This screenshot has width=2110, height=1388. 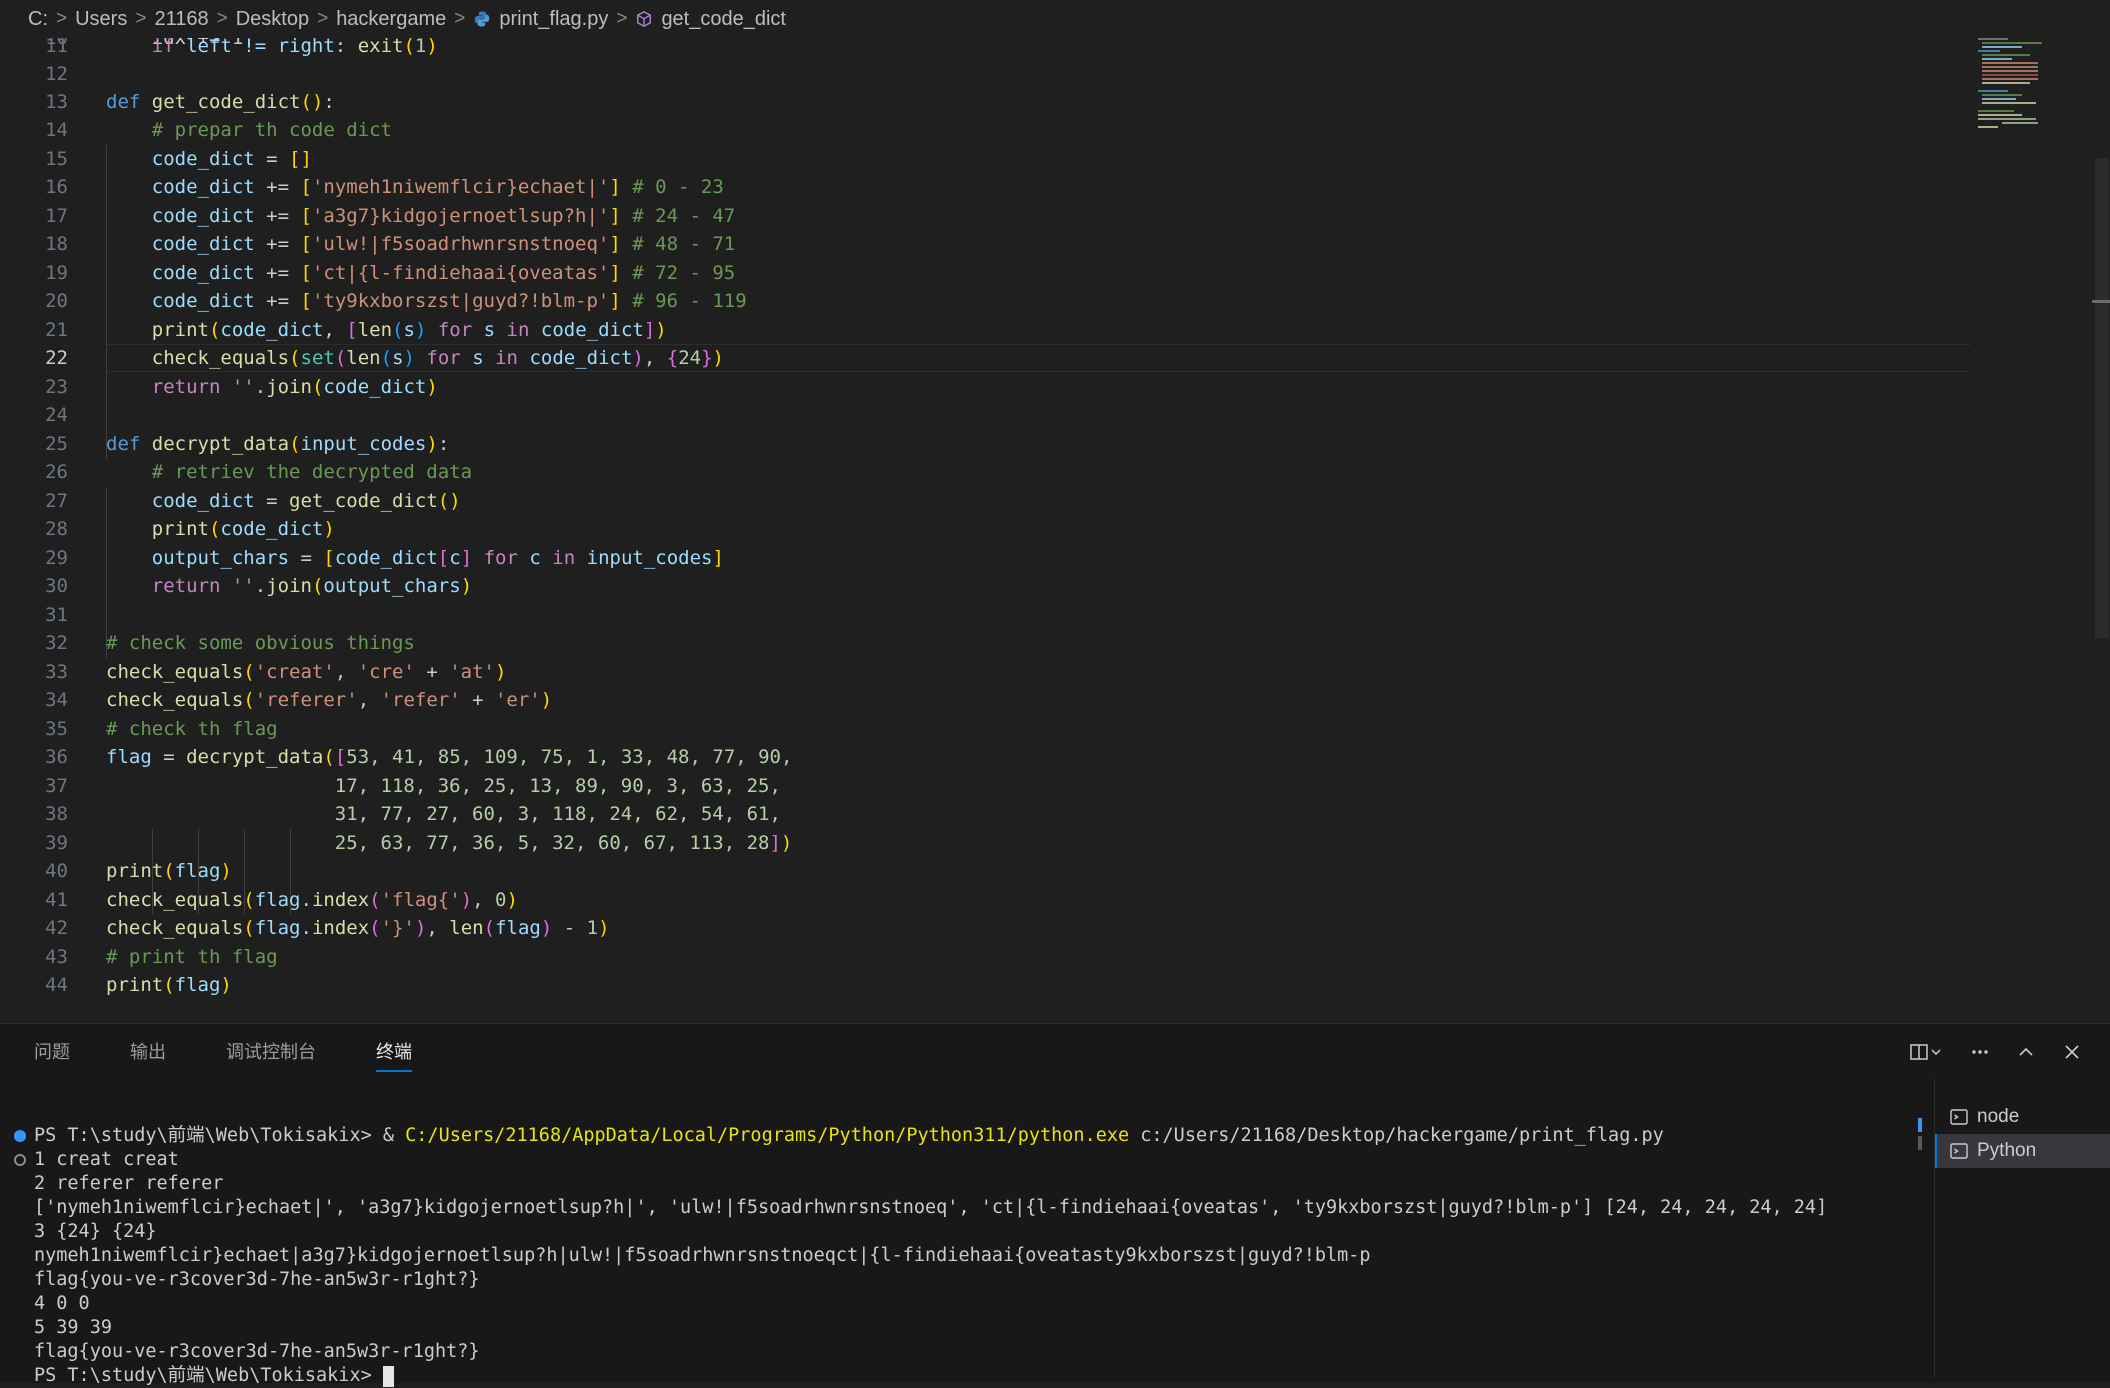 What do you see at coordinates (56, 615) in the screenshot?
I see `line-number: 31` at bounding box center [56, 615].